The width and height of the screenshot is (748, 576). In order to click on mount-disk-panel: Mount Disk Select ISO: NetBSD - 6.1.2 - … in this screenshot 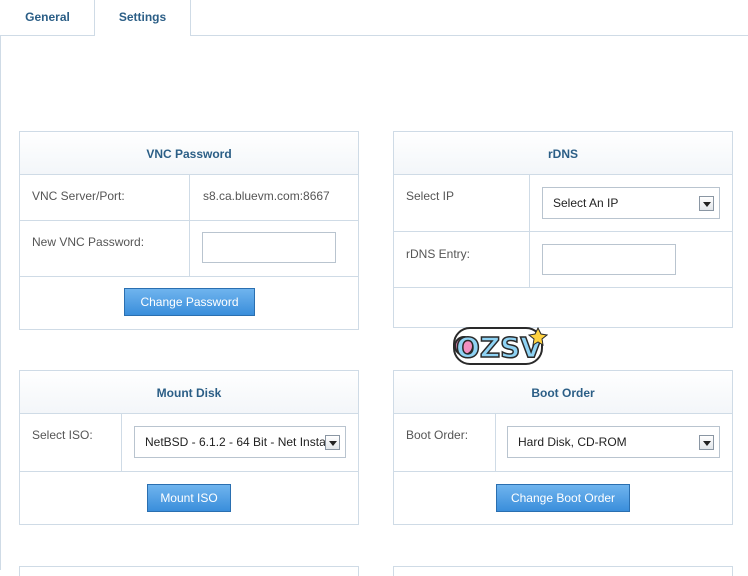, I will do `click(189, 447)`.